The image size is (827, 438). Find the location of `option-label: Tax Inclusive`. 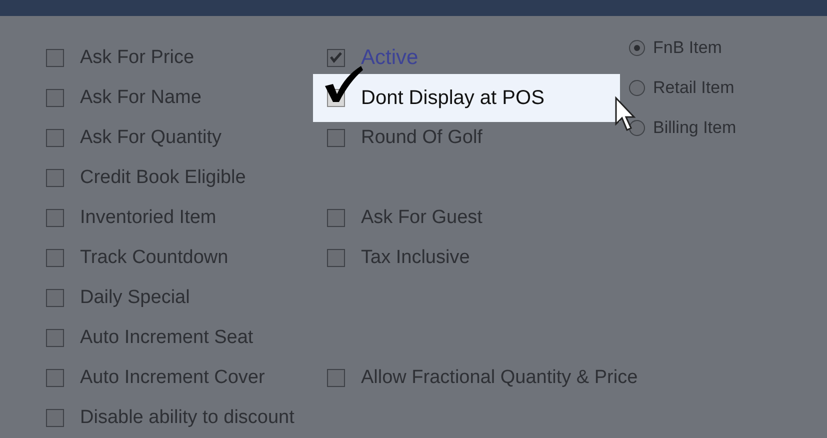

option-label: Tax Inclusive is located at coordinates (415, 258).